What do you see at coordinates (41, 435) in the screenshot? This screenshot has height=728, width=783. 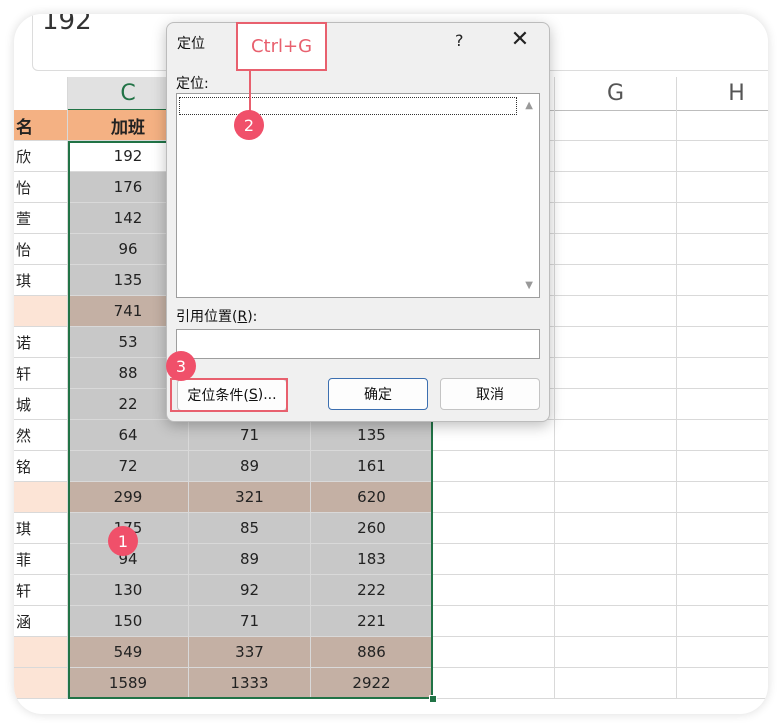 I see `row-name-cell: 然` at bounding box center [41, 435].